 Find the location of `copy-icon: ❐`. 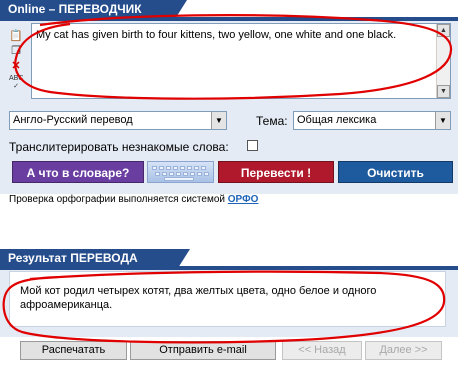

copy-icon: ❐ is located at coordinates (16, 51).